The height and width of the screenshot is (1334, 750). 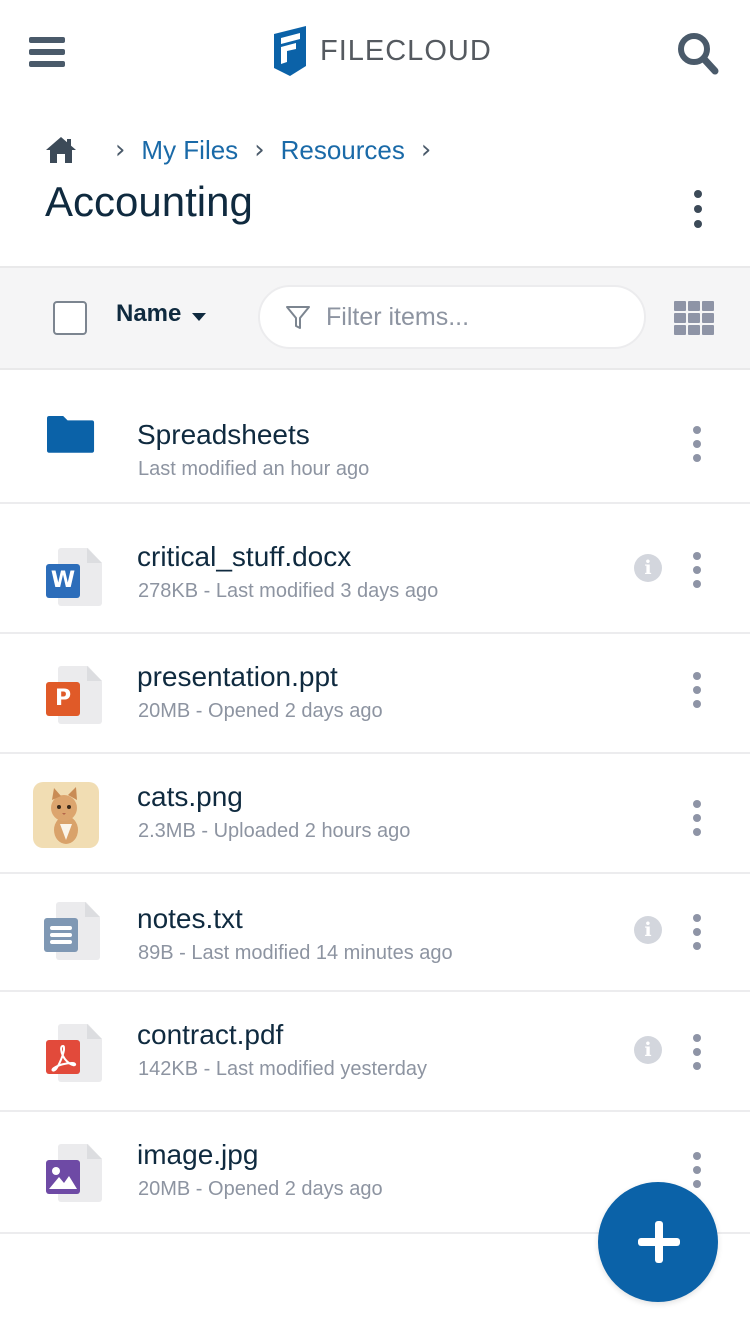 I want to click on item-name: notes.txt, so click(x=190, y=918).